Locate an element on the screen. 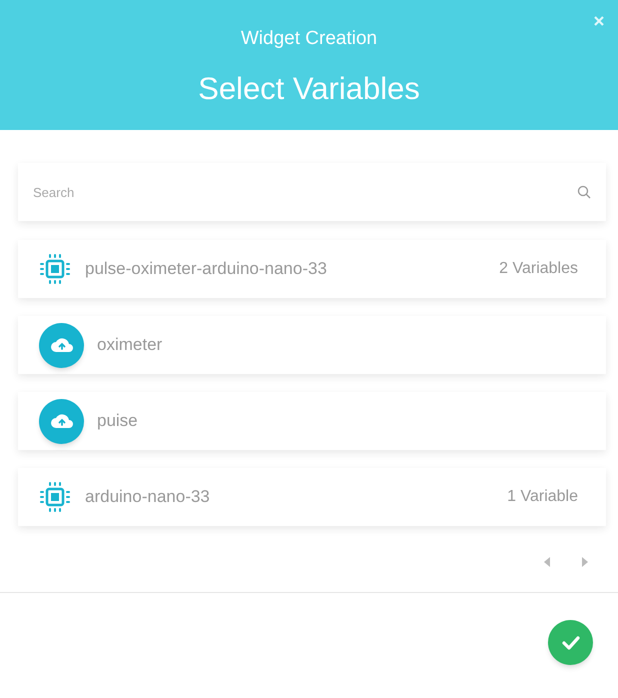 Image resolution: width=618 pixels, height=698 pixels. item-name: pulse-oximeter-arduino-nano-33 is located at coordinates (206, 269).